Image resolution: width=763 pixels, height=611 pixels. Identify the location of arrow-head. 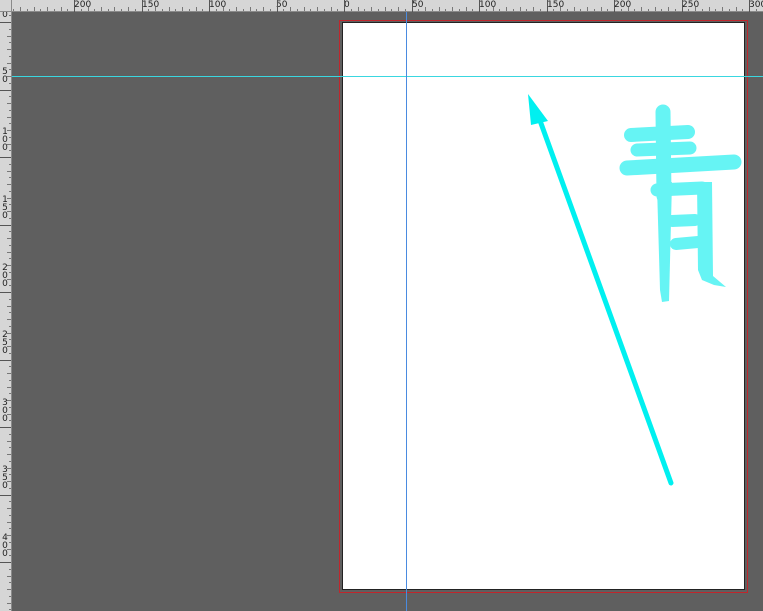
(538, 109).